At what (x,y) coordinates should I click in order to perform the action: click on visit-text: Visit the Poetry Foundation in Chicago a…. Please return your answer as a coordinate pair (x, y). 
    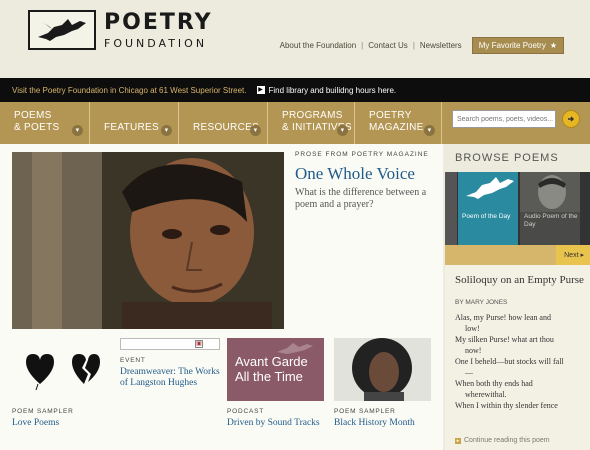
    Looking at the image, I should click on (129, 90).